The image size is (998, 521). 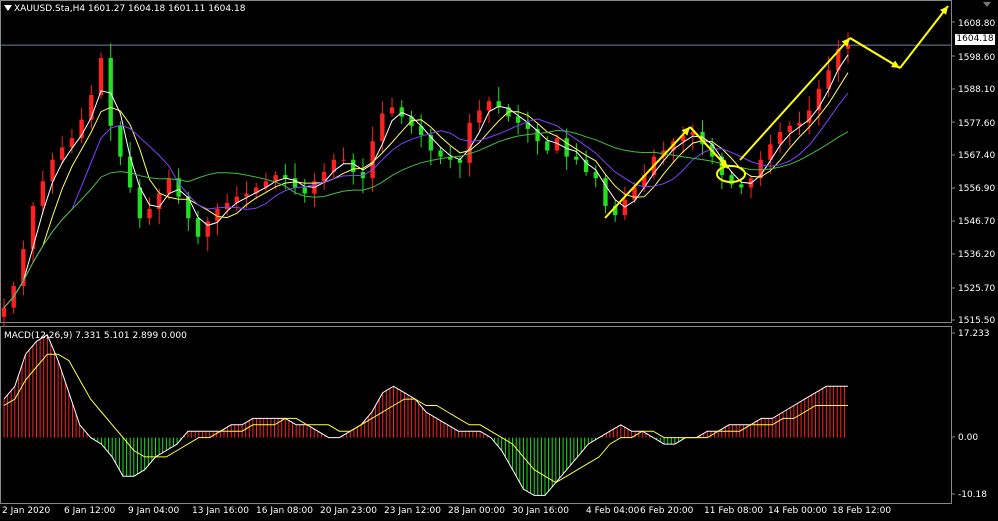 What do you see at coordinates (709, 147) in the screenshot?
I see `pullback-arrow` at bounding box center [709, 147].